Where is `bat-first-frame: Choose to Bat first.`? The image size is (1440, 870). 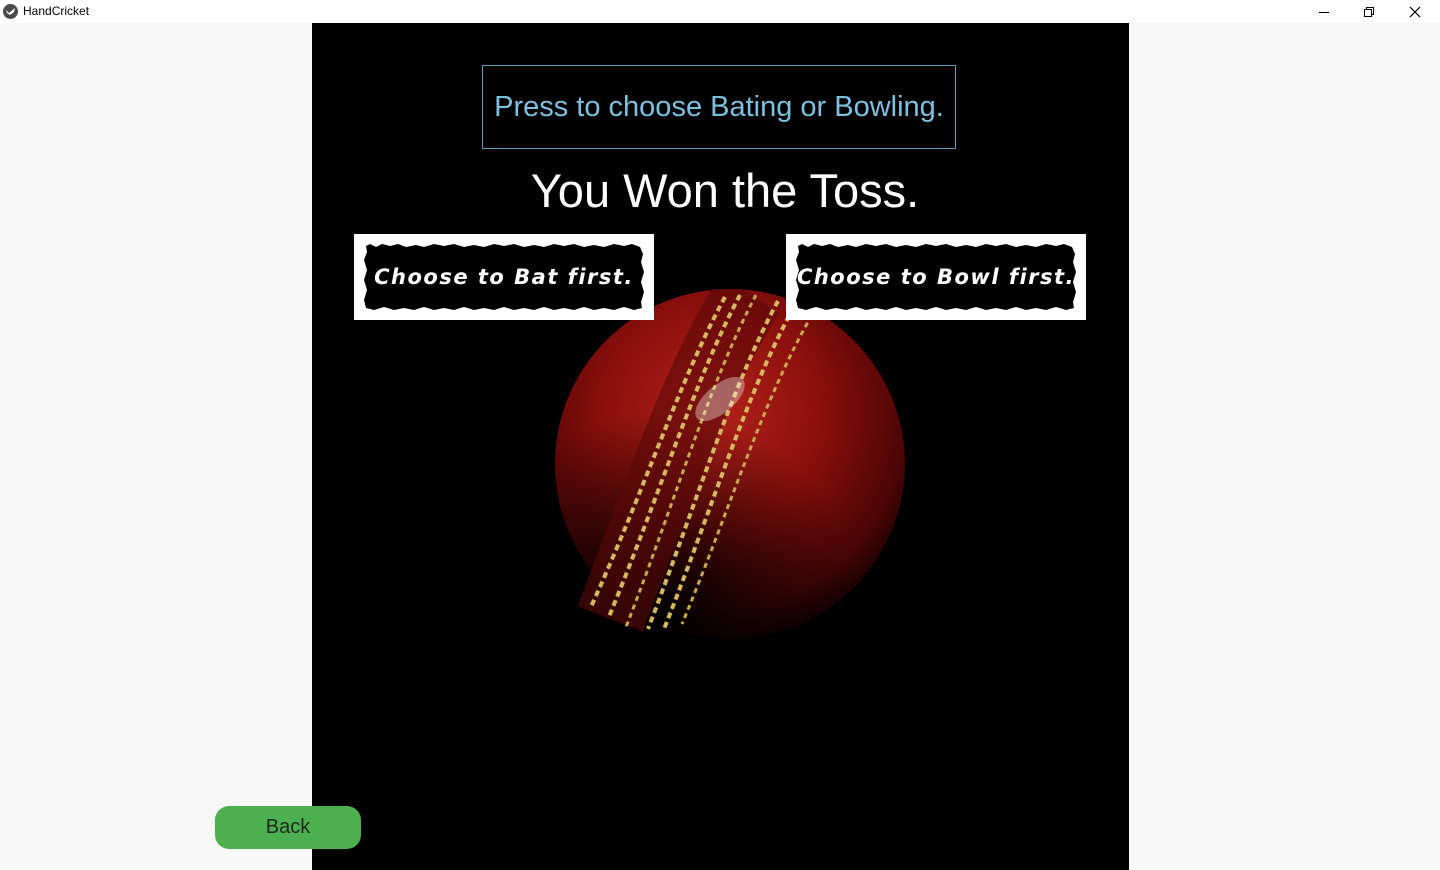
bat-first-frame: Choose to Bat first. is located at coordinates (504, 277).